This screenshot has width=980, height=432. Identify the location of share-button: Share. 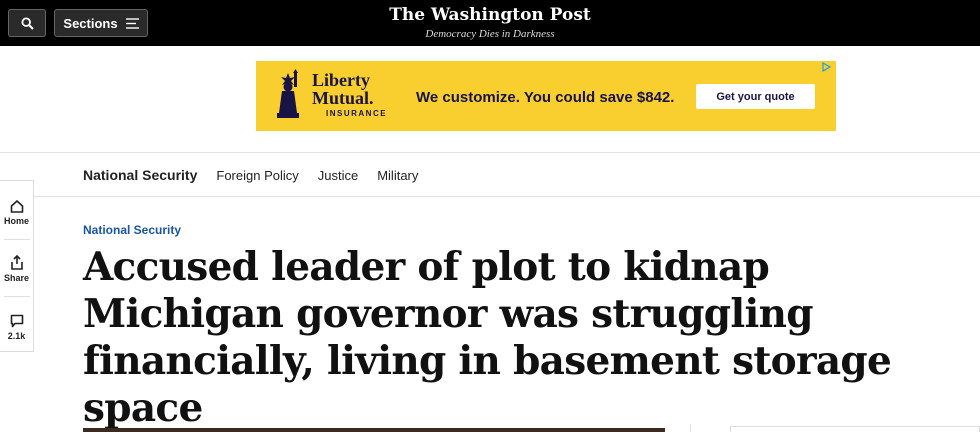
(16, 269).